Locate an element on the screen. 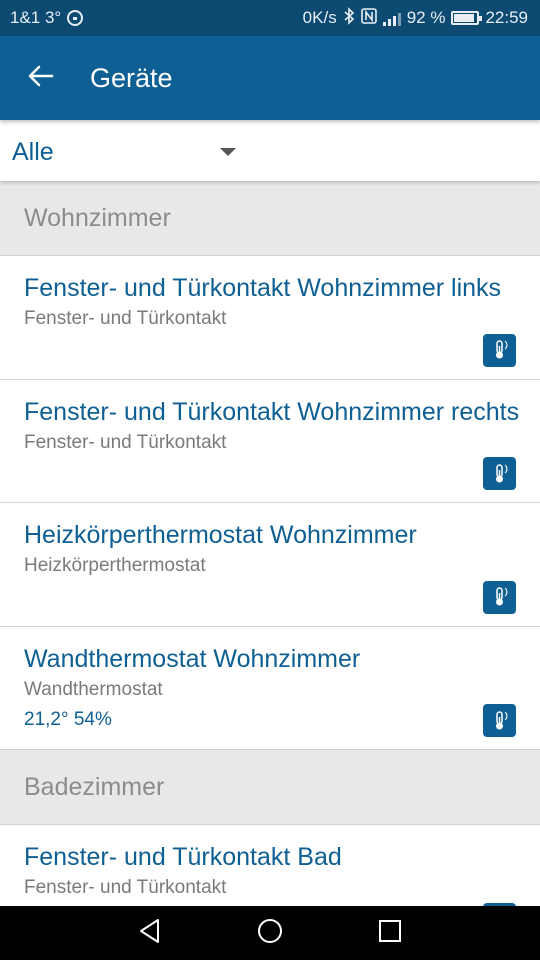 The height and width of the screenshot is (960, 540). vpn-lock-icon is located at coordinates (75, 18).